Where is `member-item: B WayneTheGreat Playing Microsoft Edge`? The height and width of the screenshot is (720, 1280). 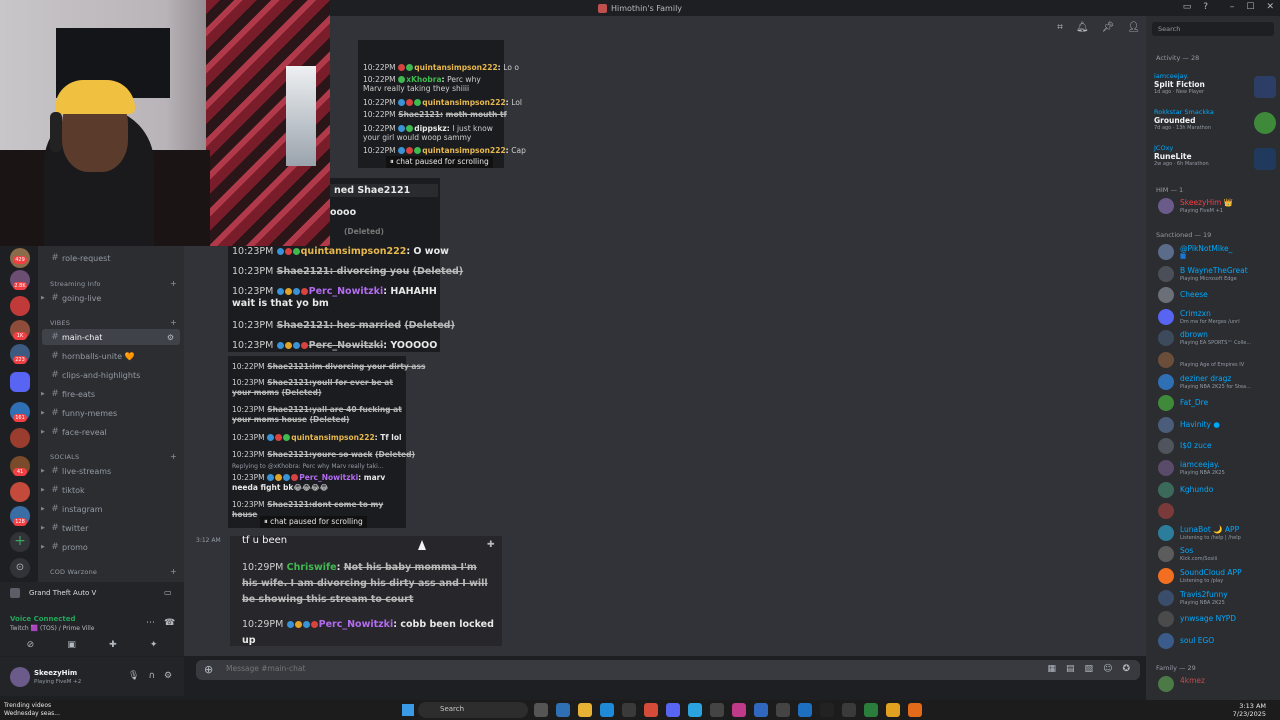 member-item: B WayneTheGreat Playing Microsoft Edge is located at coordinates (1216, 274).